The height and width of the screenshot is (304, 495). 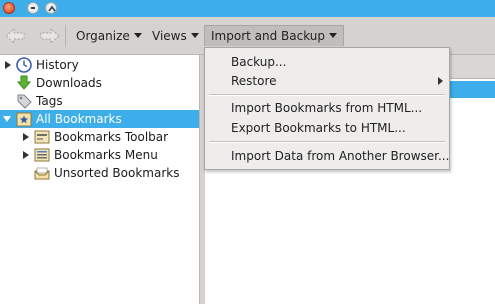 I want to click on tree-item-downloads: Downloads, so click(x=99, y=83).